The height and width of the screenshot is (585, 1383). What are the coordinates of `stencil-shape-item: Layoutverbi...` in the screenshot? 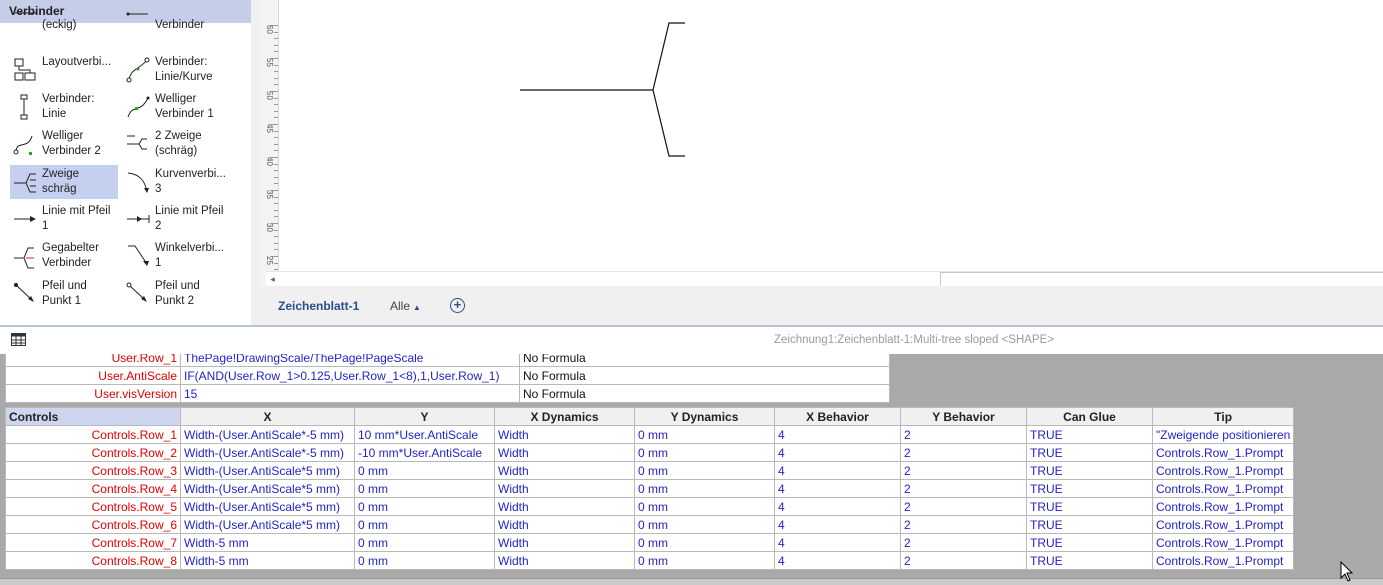 It's located at (64, 70).